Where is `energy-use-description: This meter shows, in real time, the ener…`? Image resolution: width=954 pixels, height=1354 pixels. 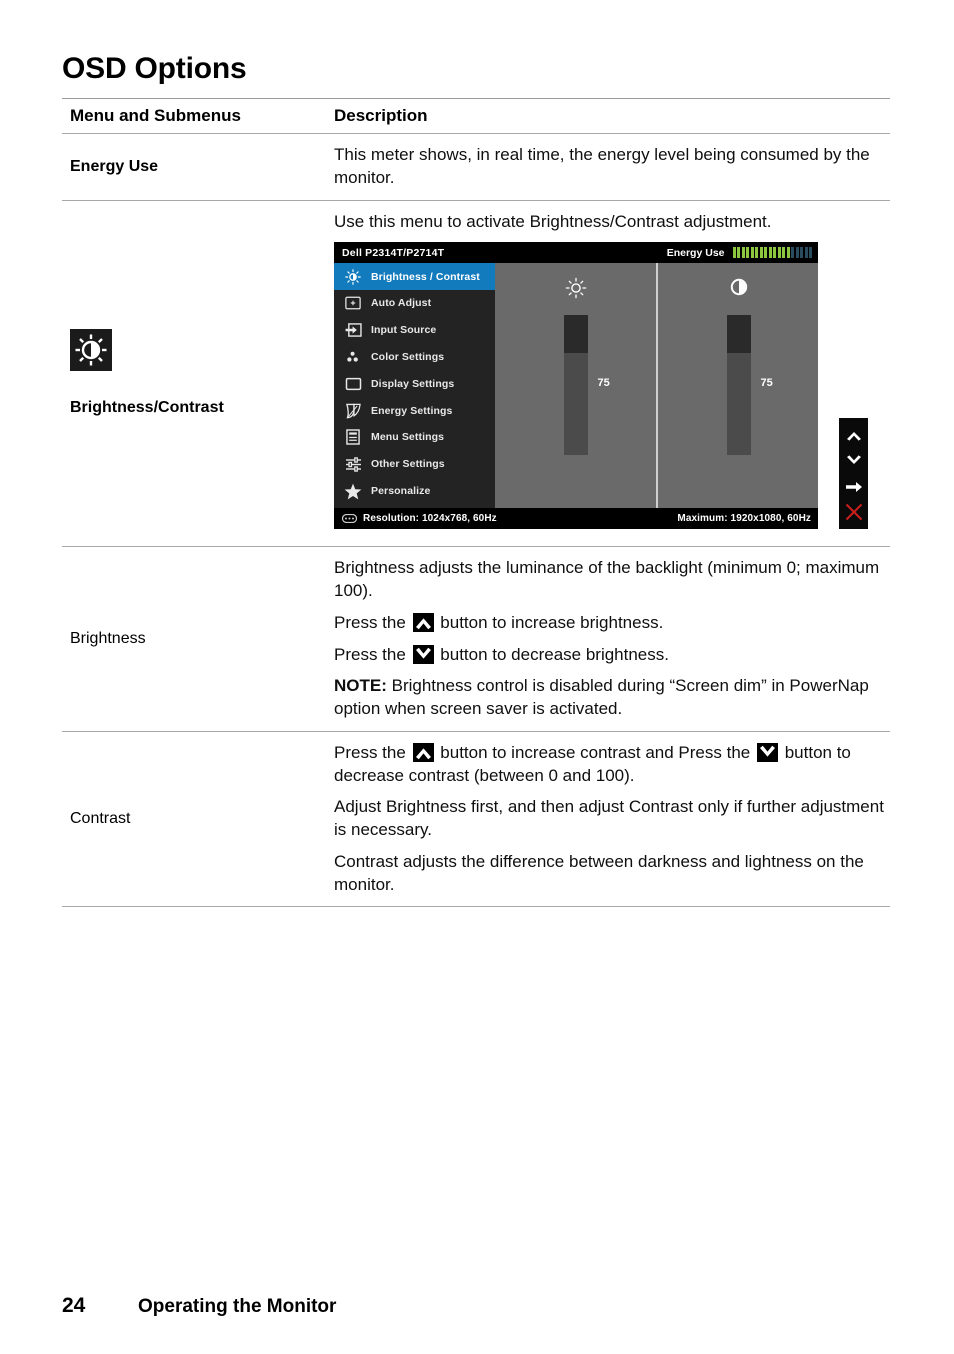 energy-use-description: This meter shows, in real time, the ener… is located at coordinates (602, 166).